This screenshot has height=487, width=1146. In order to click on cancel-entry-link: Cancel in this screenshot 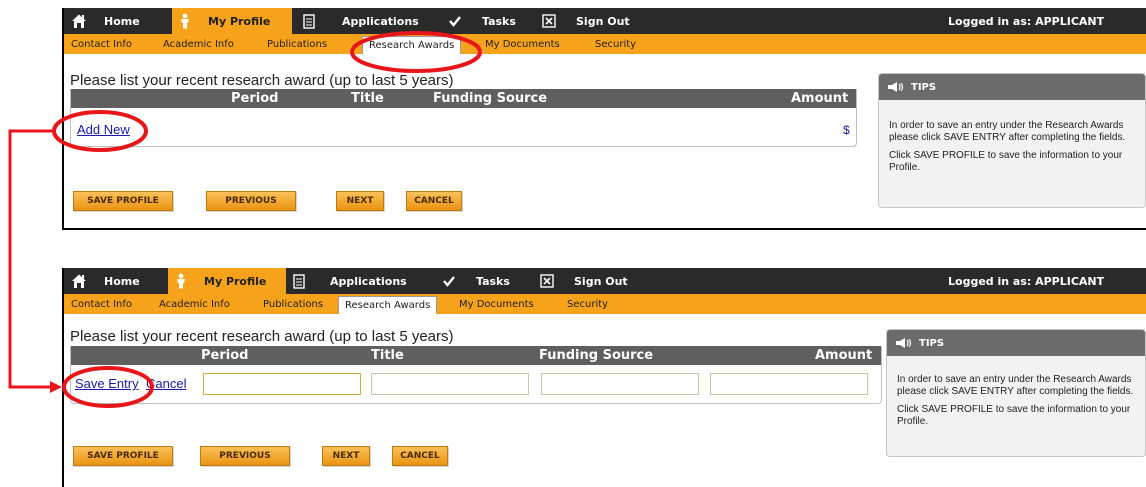, I will do `click(166, 383)`.